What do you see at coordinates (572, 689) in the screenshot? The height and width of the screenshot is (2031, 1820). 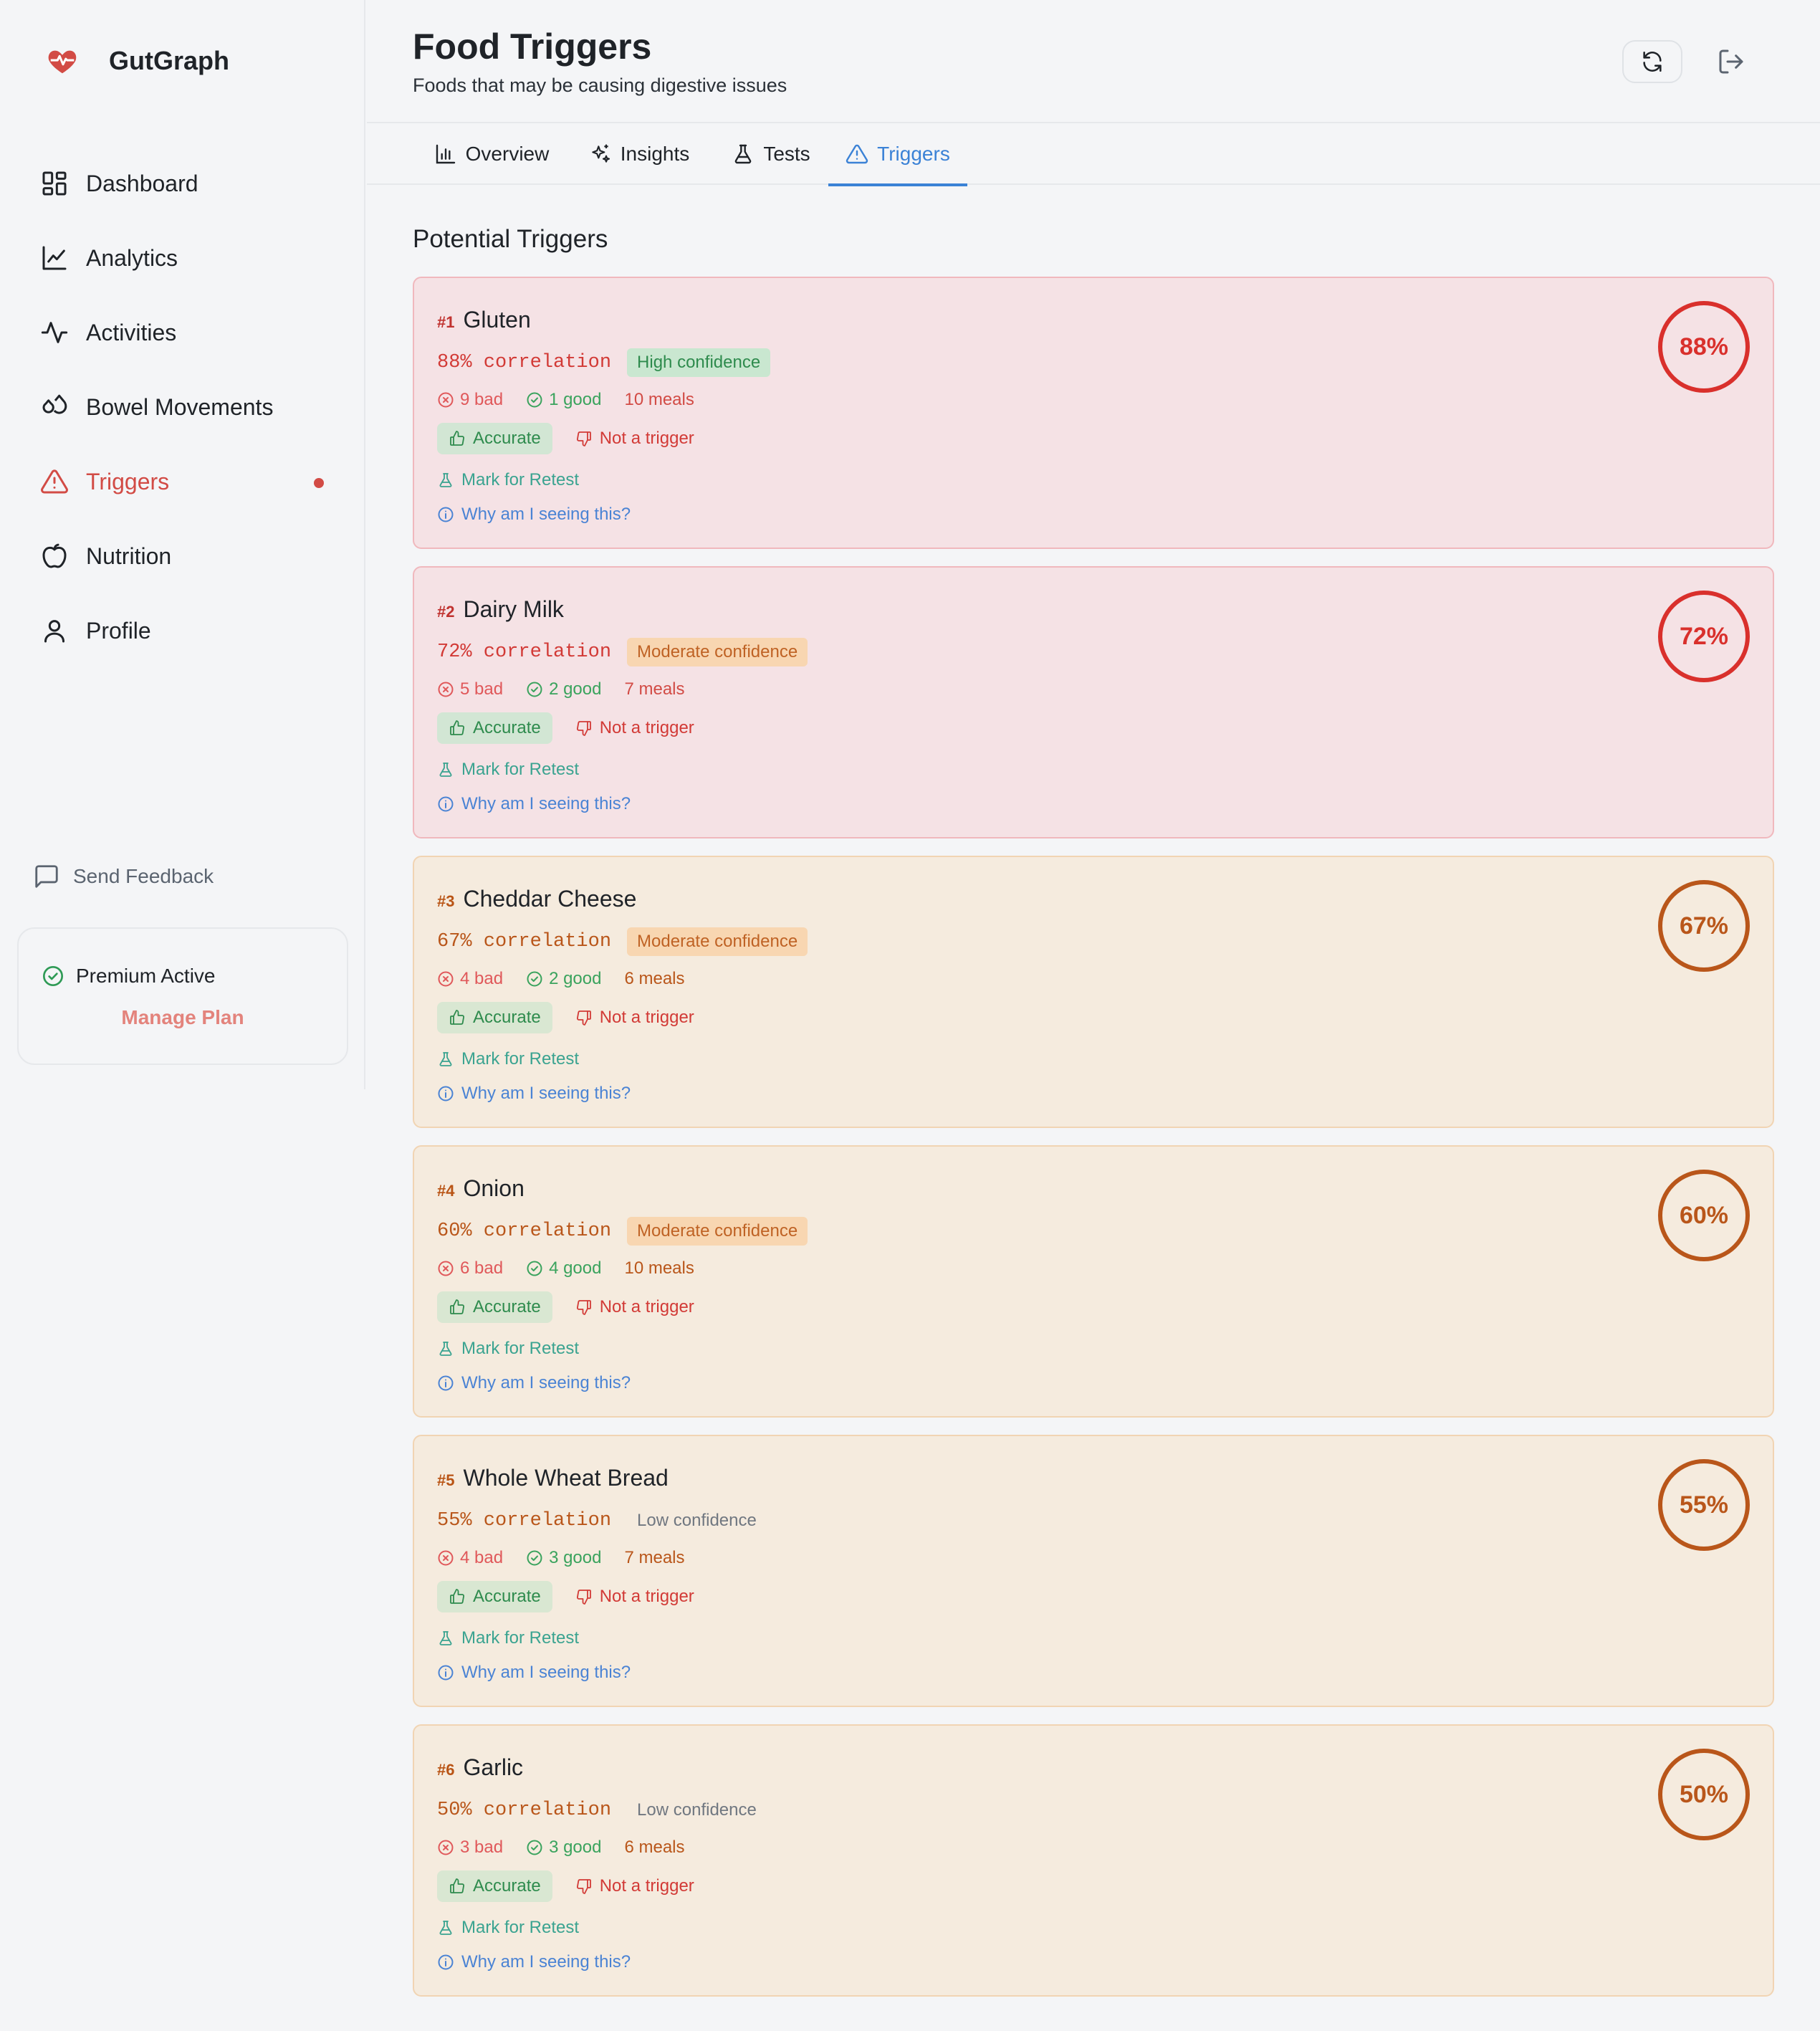 I see `meal-stats: 5 bad 2 good 7 meals` at bounding box center [572, 689].